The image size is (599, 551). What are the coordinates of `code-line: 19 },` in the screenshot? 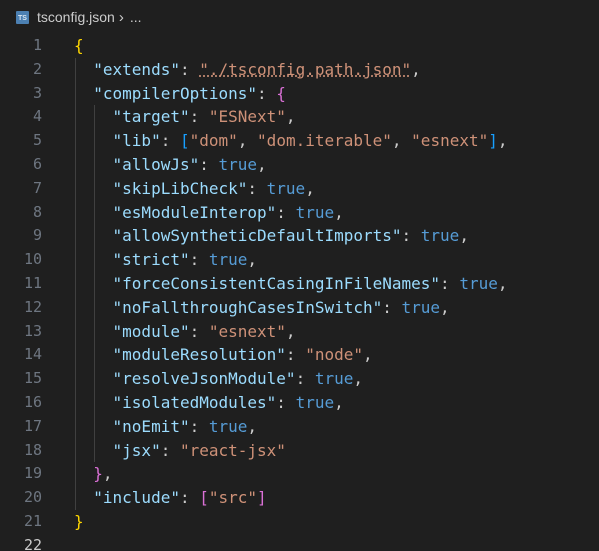 It's located at (299, 474).